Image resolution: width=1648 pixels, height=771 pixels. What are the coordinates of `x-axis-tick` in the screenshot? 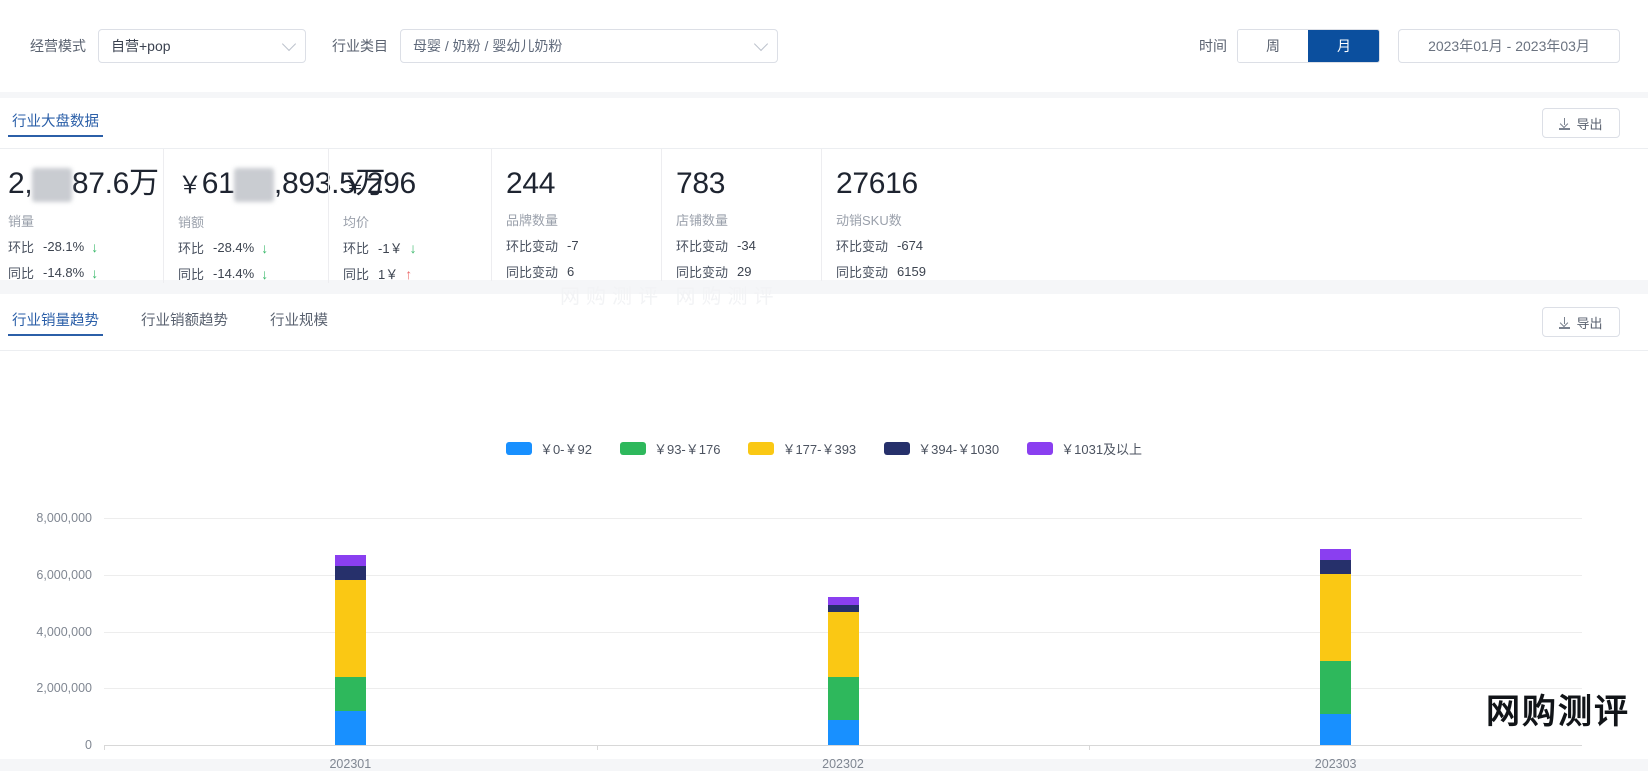 It's located at (104, 747).